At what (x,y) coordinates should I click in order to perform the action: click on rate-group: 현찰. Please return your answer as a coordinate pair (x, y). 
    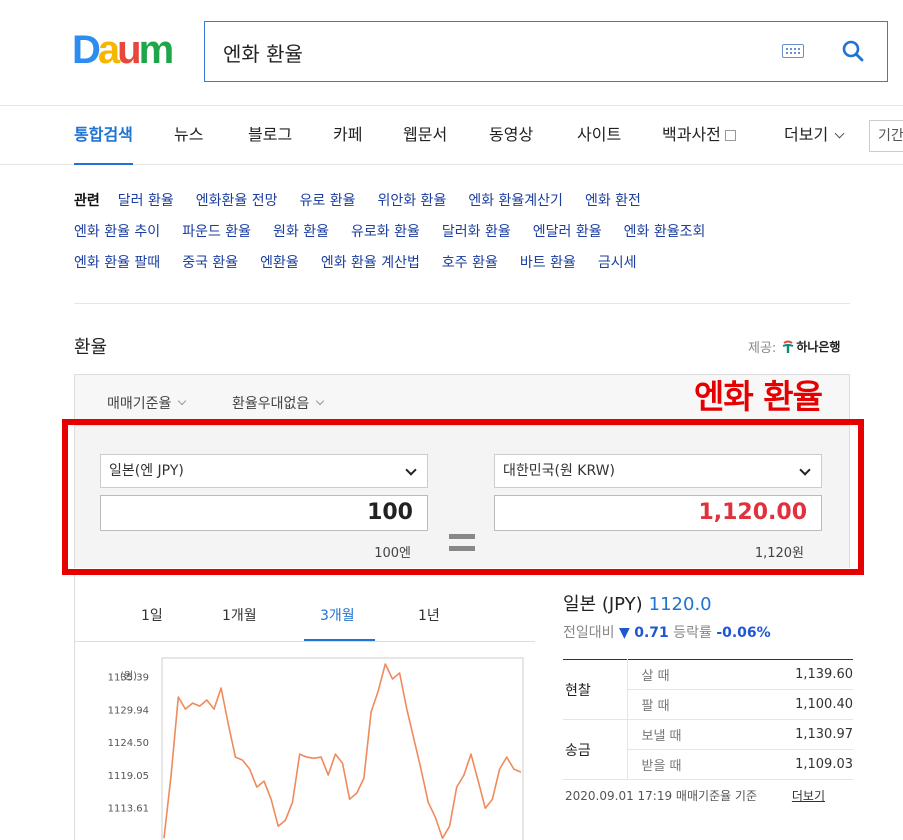
    Looking at the image, I should click on (595, 689).